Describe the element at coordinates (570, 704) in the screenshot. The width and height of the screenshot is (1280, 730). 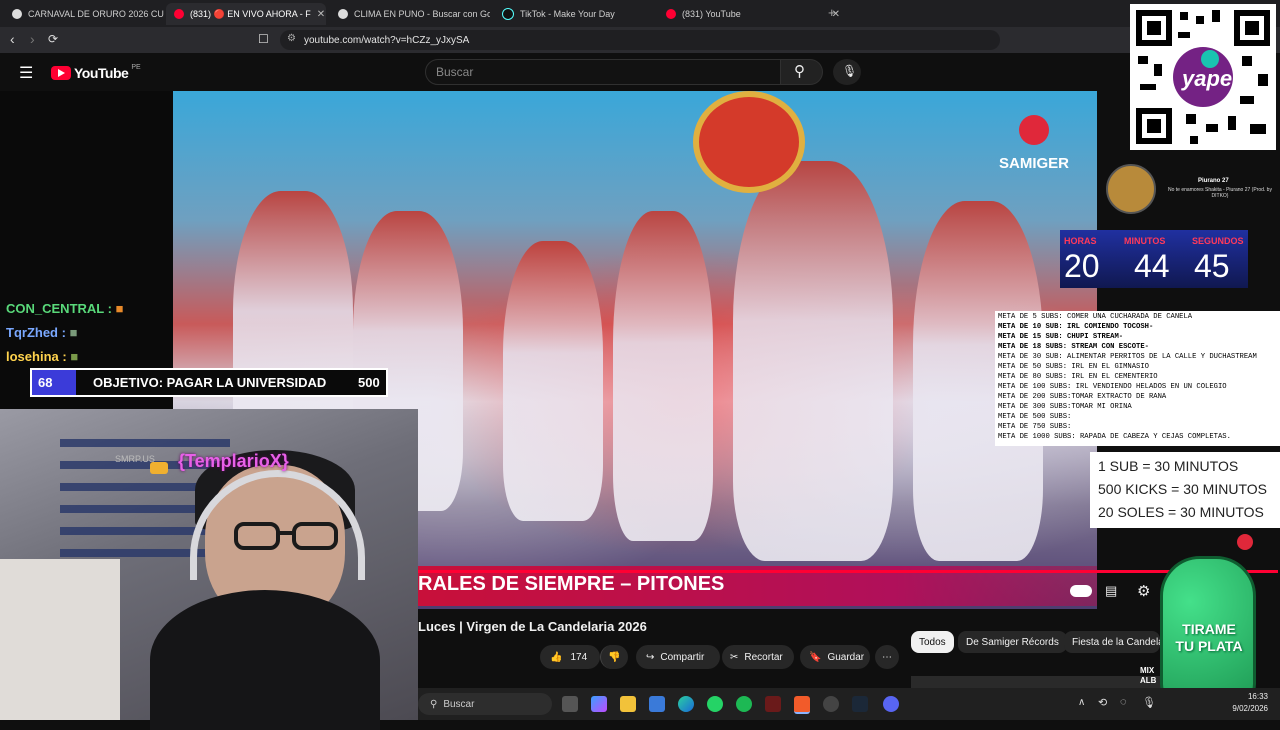
I see `task-view-icon` at that location.